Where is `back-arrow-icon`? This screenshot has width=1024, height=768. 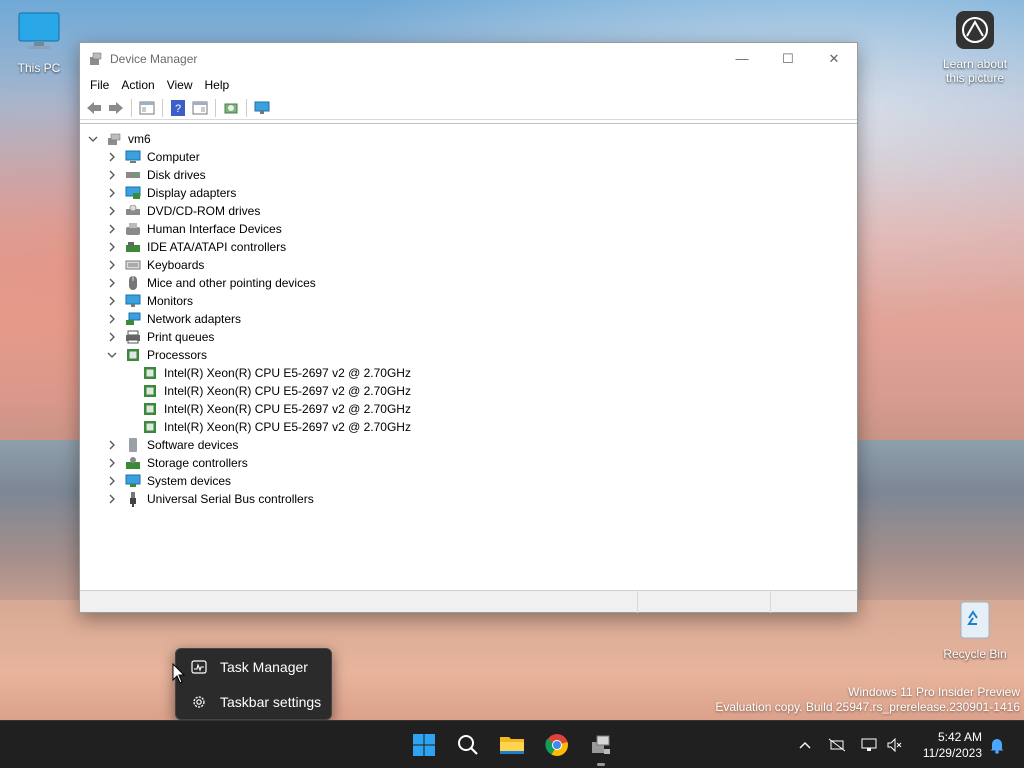
back-arrow-icon is located at coordinates (94, 108).